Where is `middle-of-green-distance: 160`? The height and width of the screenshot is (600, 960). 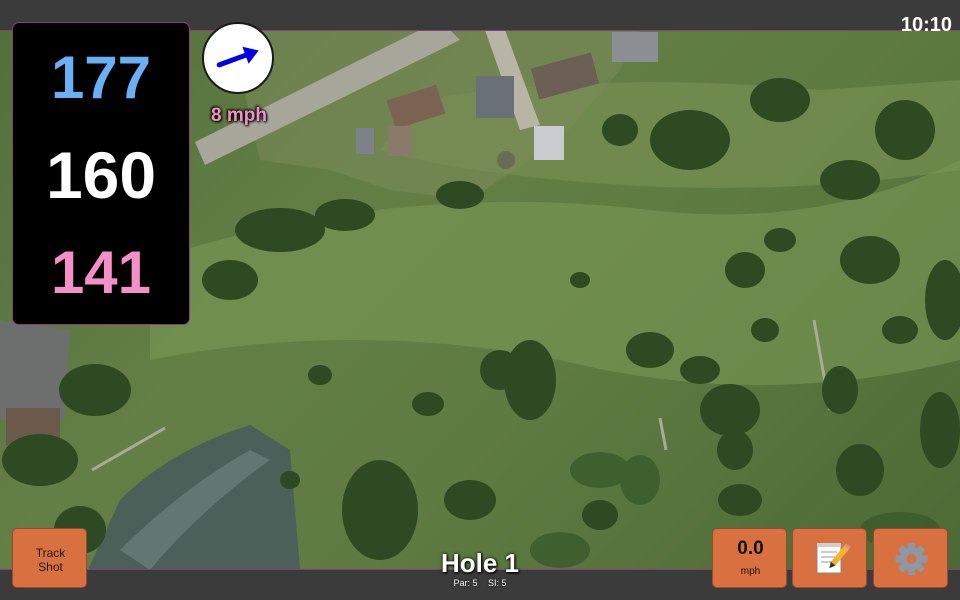
middle-of-green-distance: 160 is located at coordinates (101, 175).